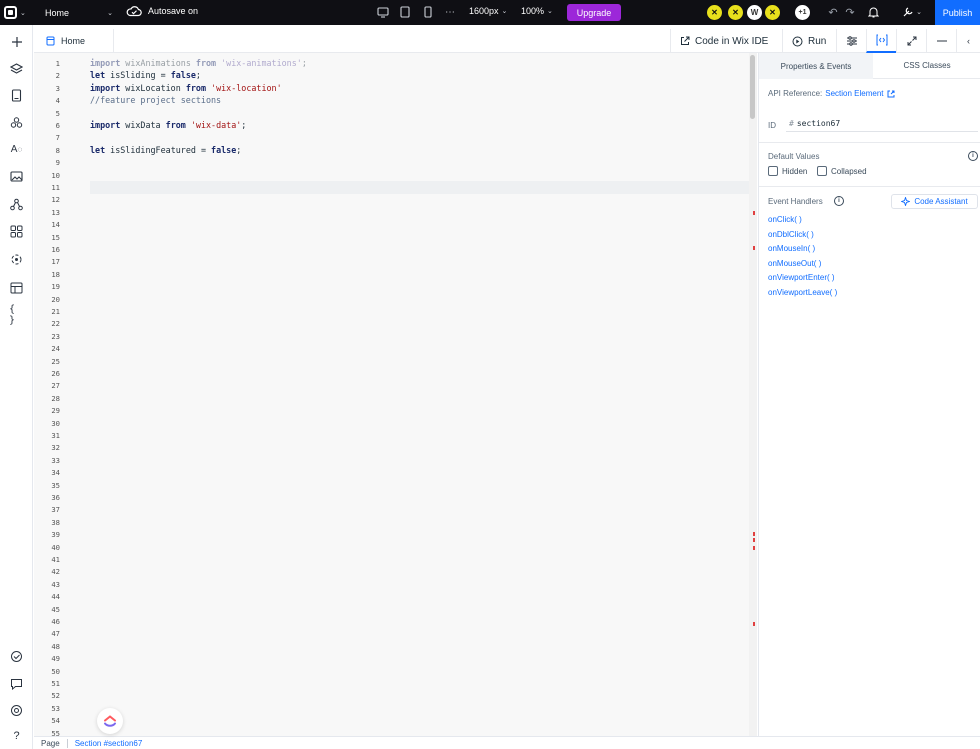  Describe the element at coordinates (16, 122) in the screenshot. I see `design-icon` at that location.